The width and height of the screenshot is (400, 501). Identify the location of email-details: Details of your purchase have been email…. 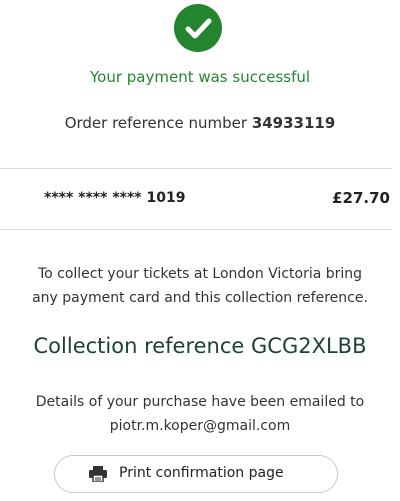
(200, 414).